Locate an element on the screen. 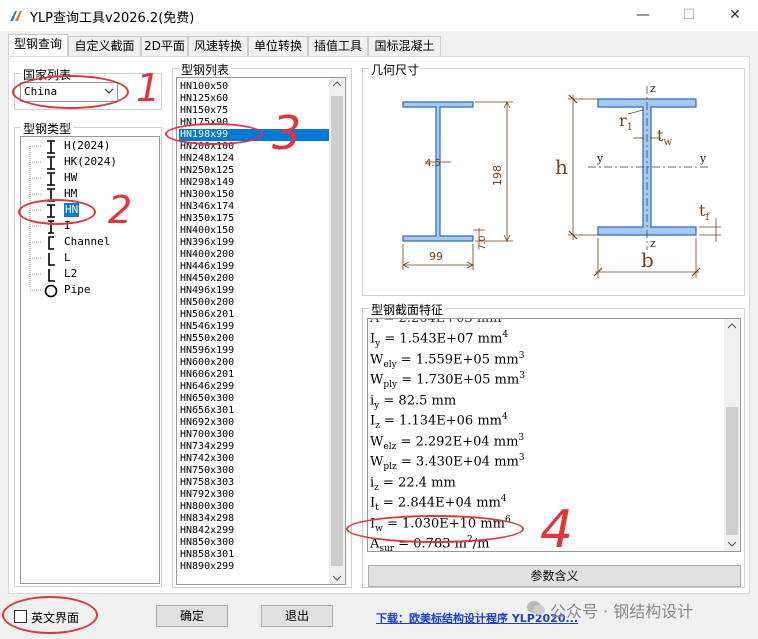 This screenshot has height=639, width=758. tab-steel-query: 型钢查询 is located at coordinates (38, 45).